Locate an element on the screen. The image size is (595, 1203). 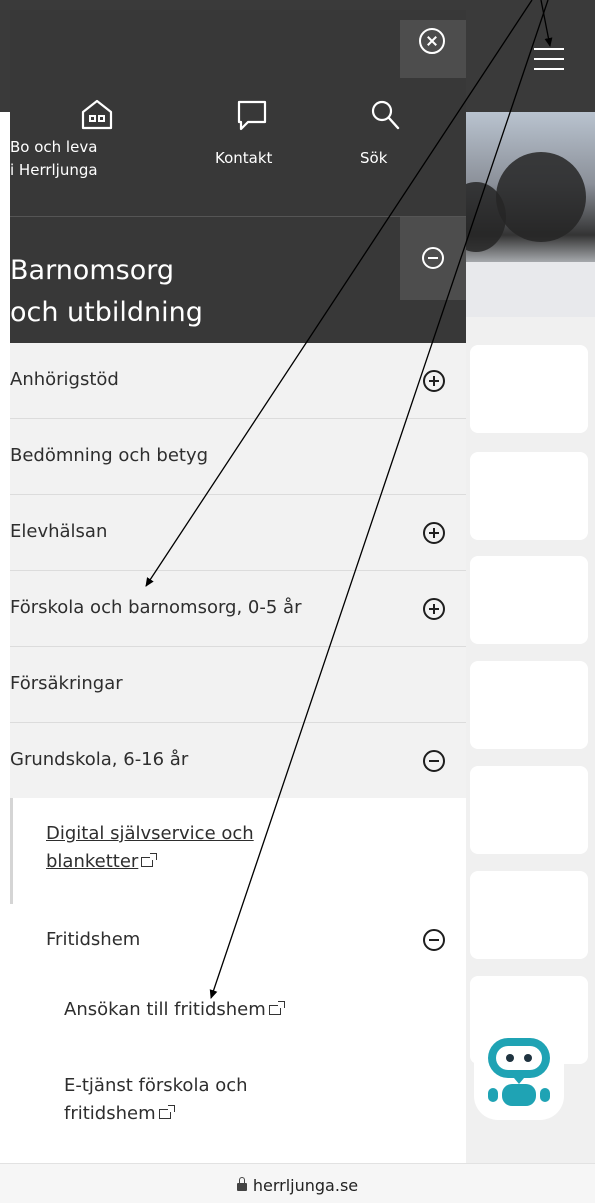
quicklink-label: i Herrljunga is located at coordinates (54, 170).